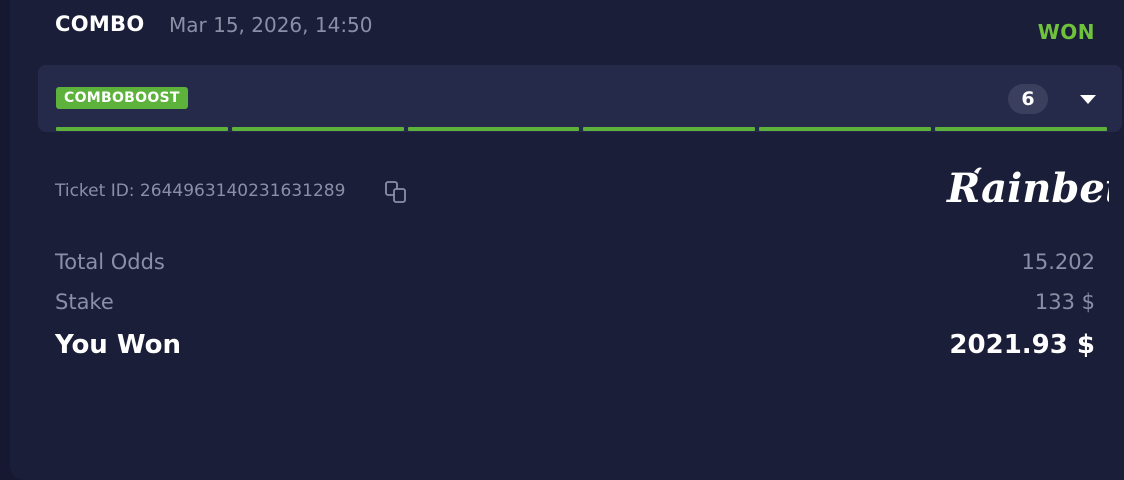 Image resolution: width=1124 pixels, height=480 pixels. What do you see at coordinates (1022, 345) in the screenshot?
I see `you-won-value: 2021.93 $` at bounding box center [1022, 345].